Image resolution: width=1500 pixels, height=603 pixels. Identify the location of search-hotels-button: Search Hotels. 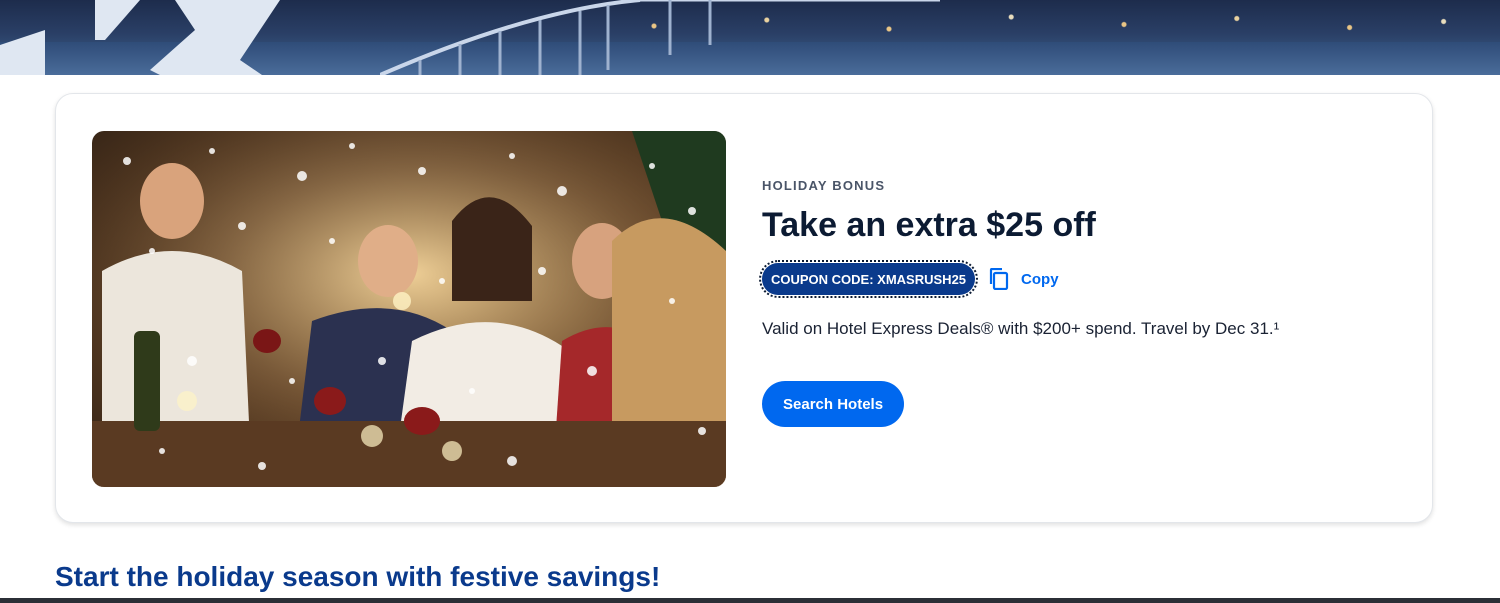
(833, 404).